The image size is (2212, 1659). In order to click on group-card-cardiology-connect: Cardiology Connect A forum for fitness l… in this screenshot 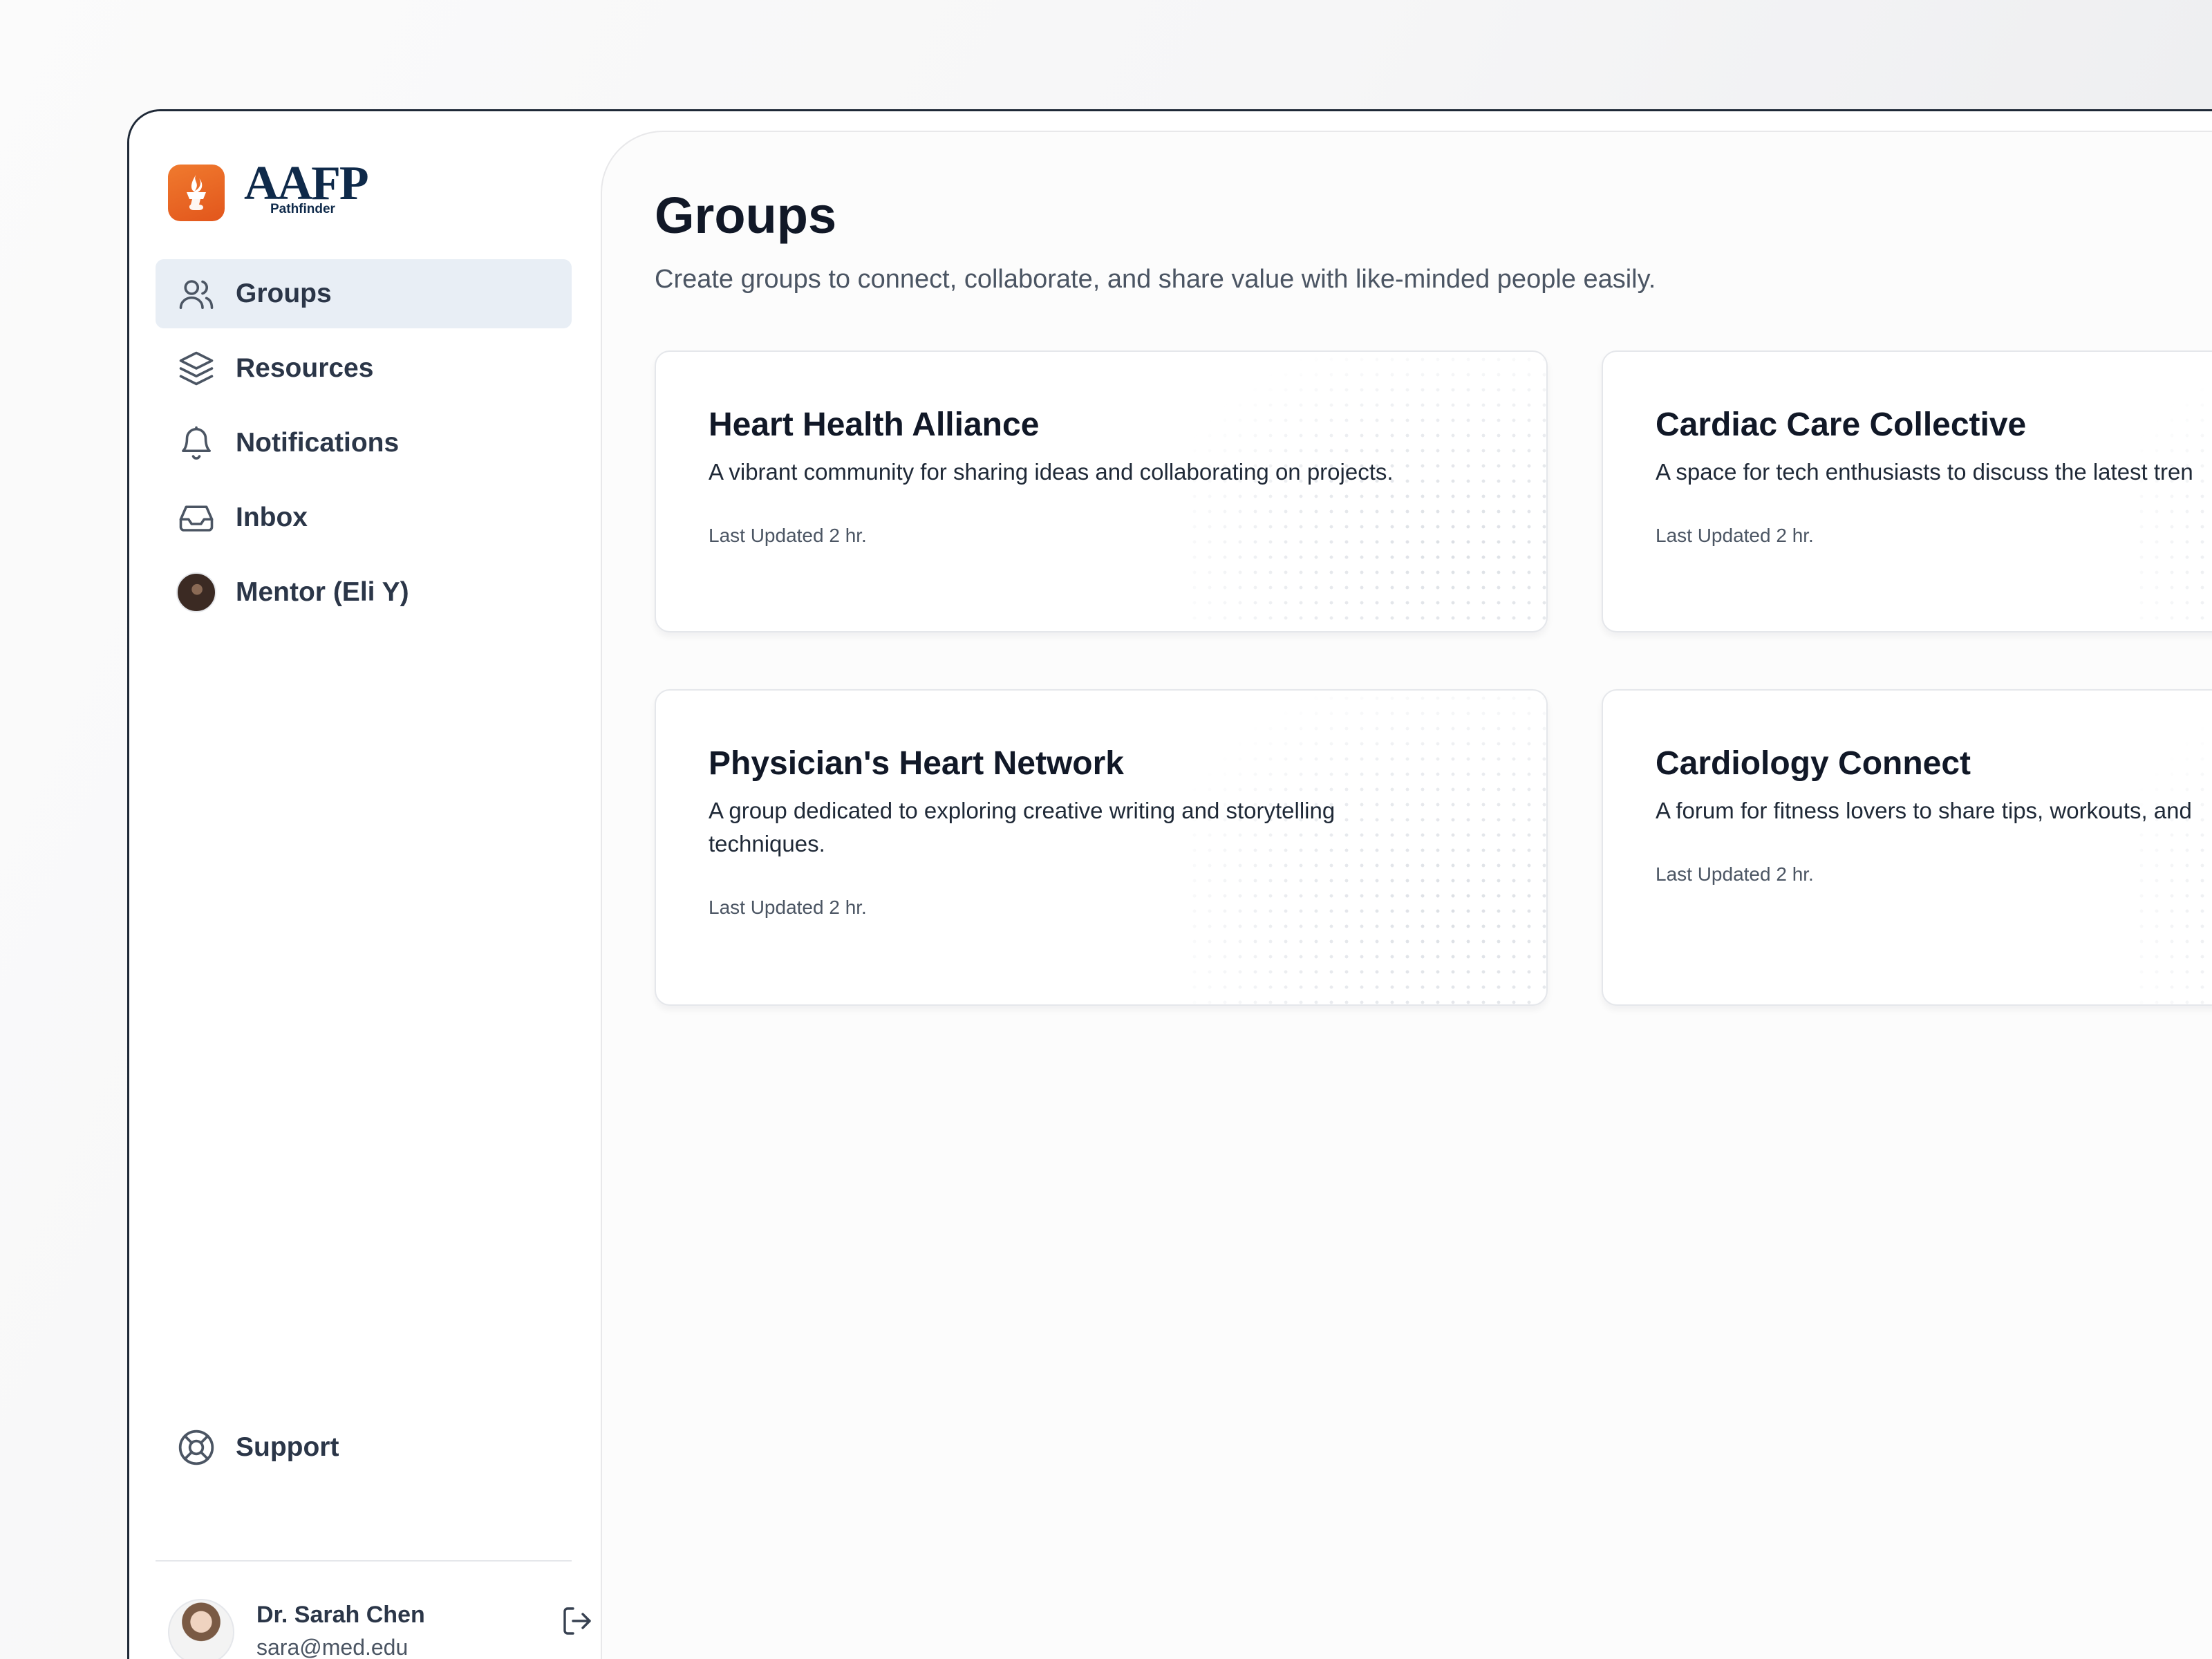, I will do `click(1907, 847)`.